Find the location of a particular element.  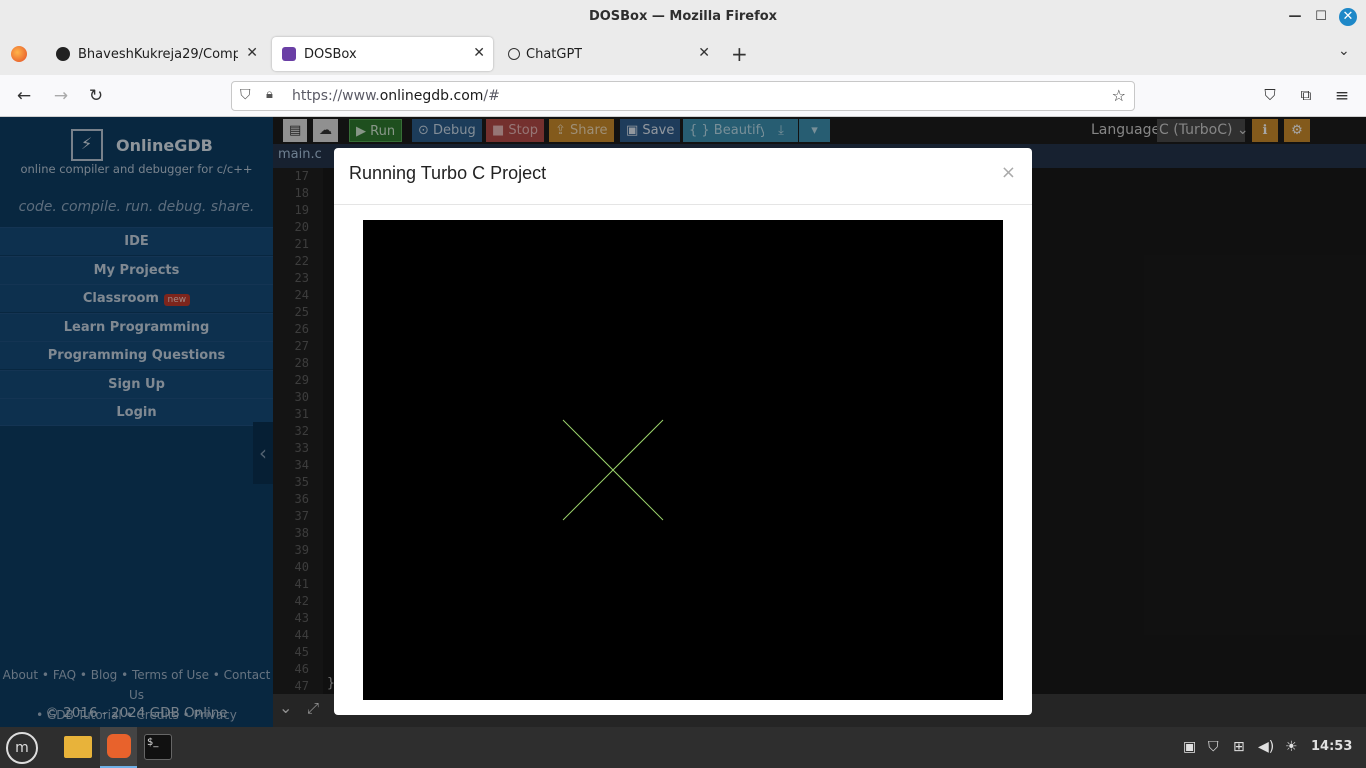

bookmark-star-icon: ☆ is located at coordinates (1119, 95).